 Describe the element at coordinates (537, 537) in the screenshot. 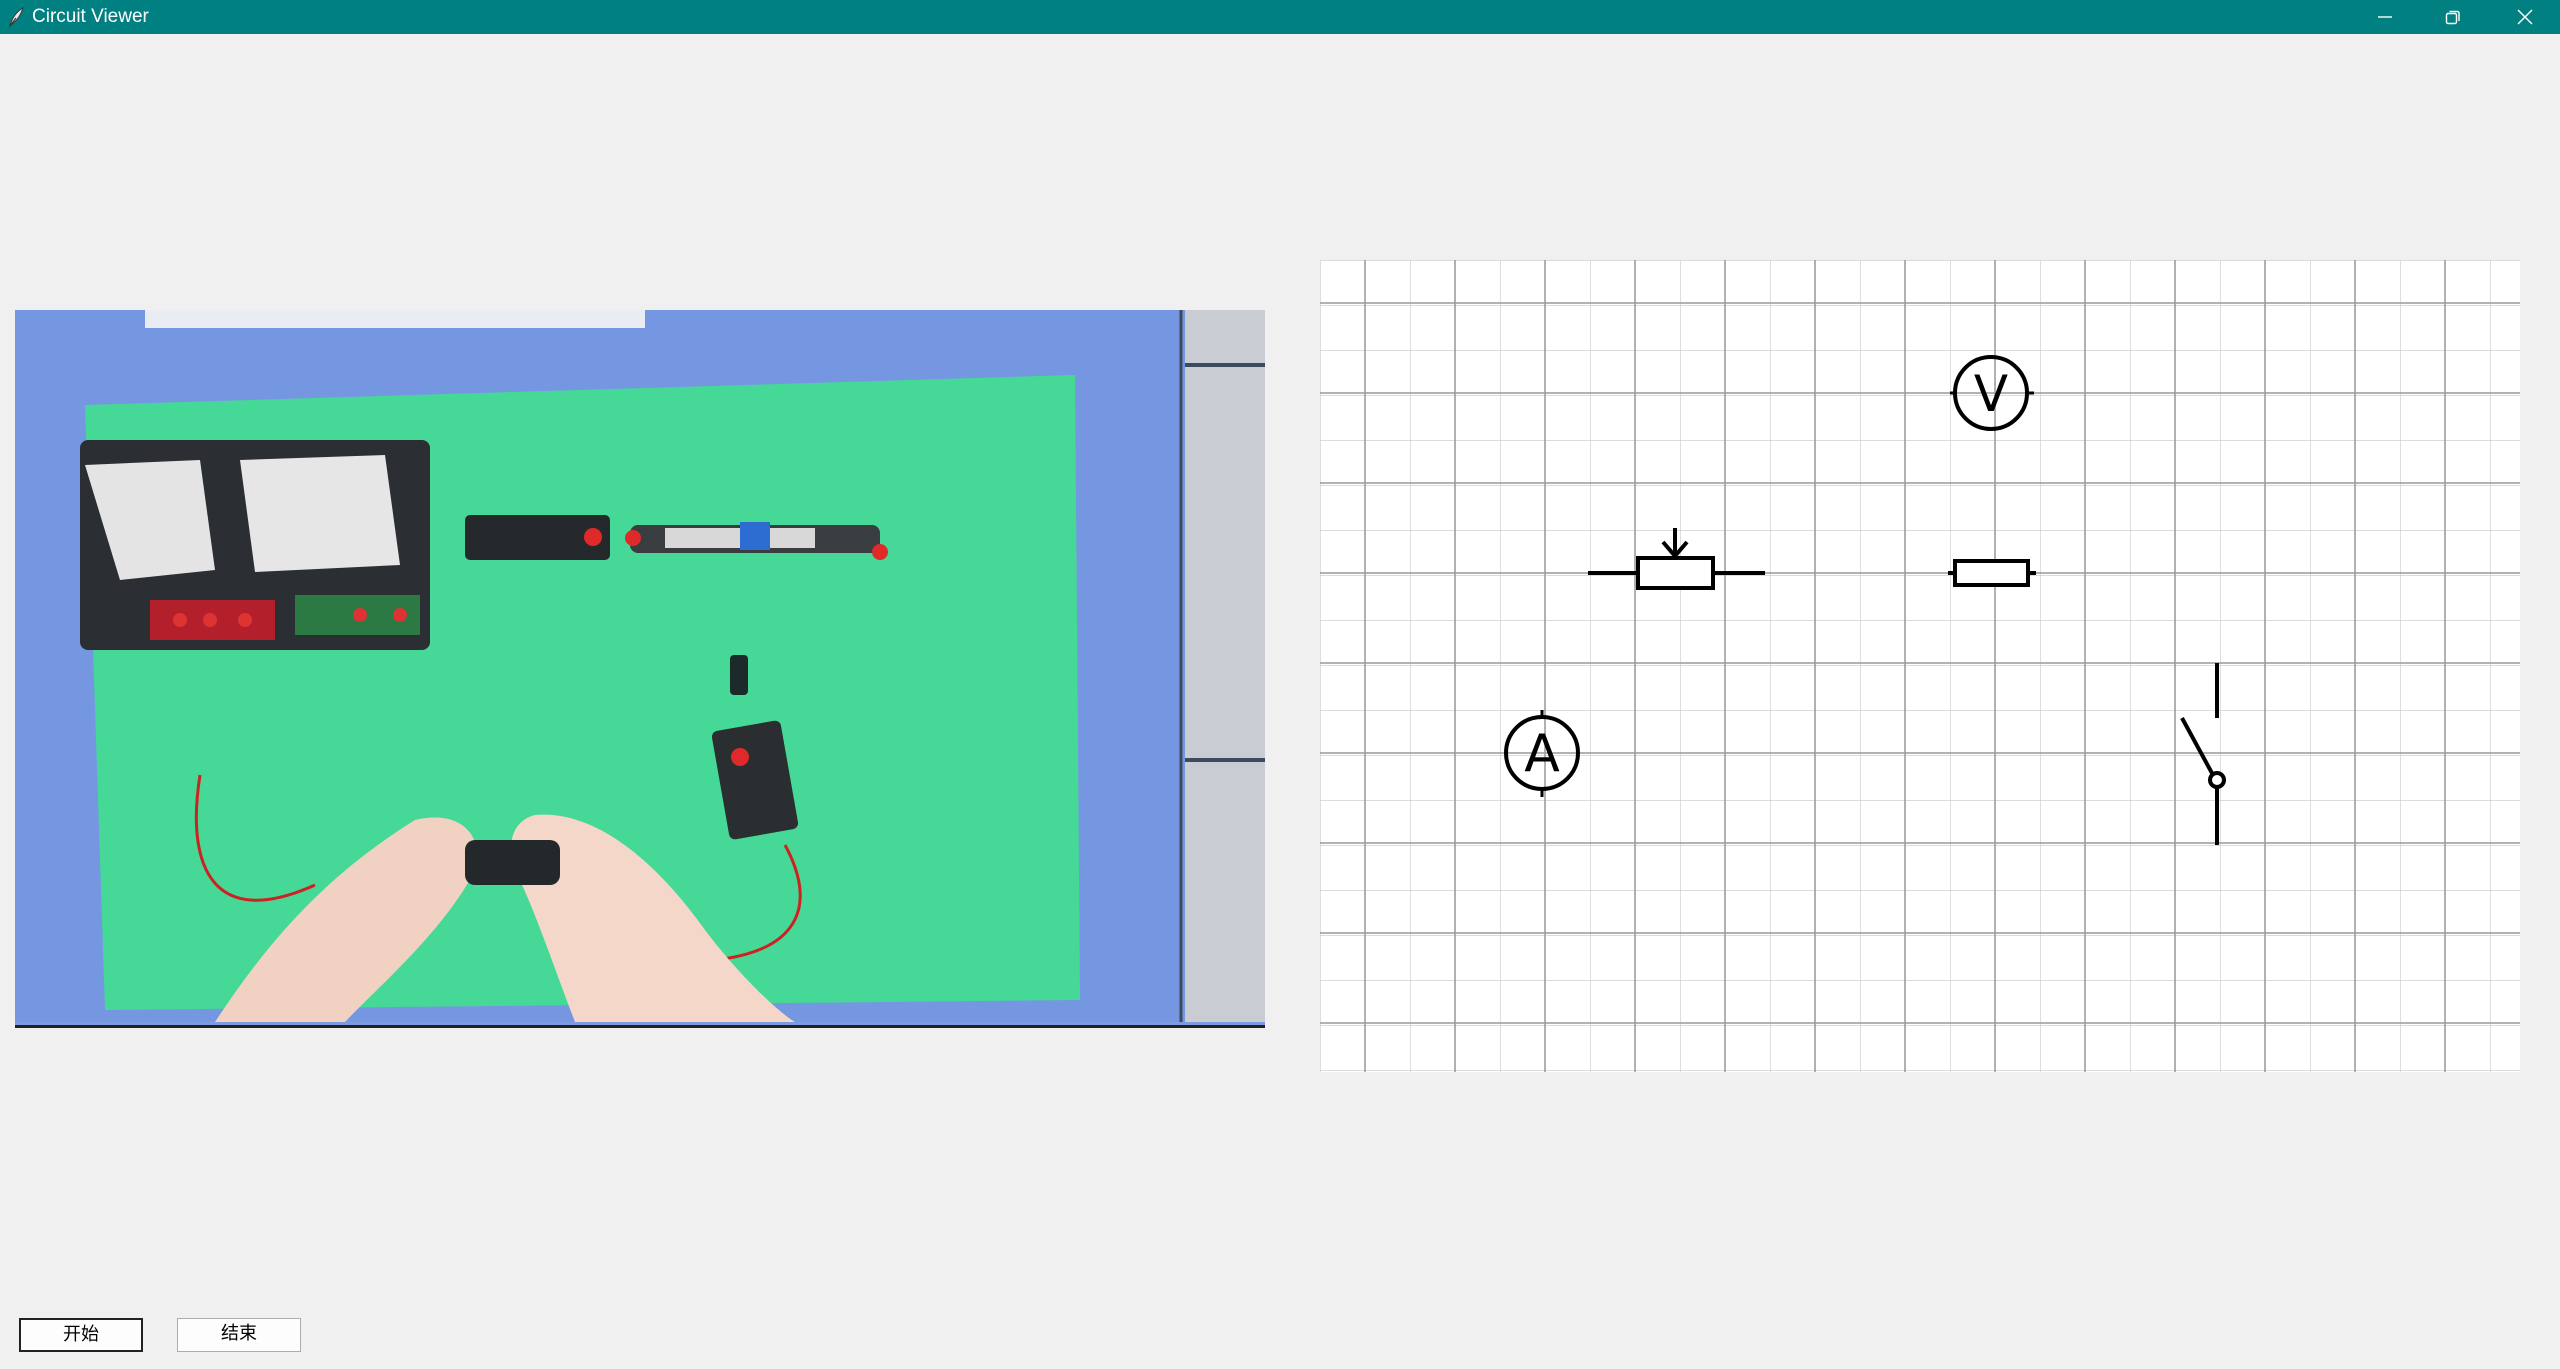

I see `battery-box` at that location.